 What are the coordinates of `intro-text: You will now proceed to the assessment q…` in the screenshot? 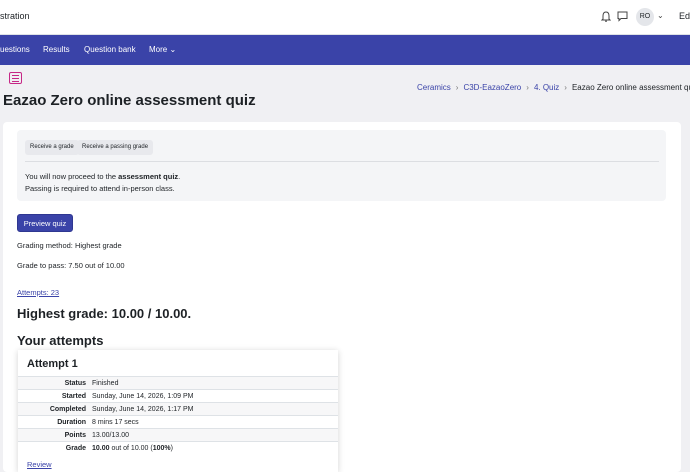 It's located at (103, 176).